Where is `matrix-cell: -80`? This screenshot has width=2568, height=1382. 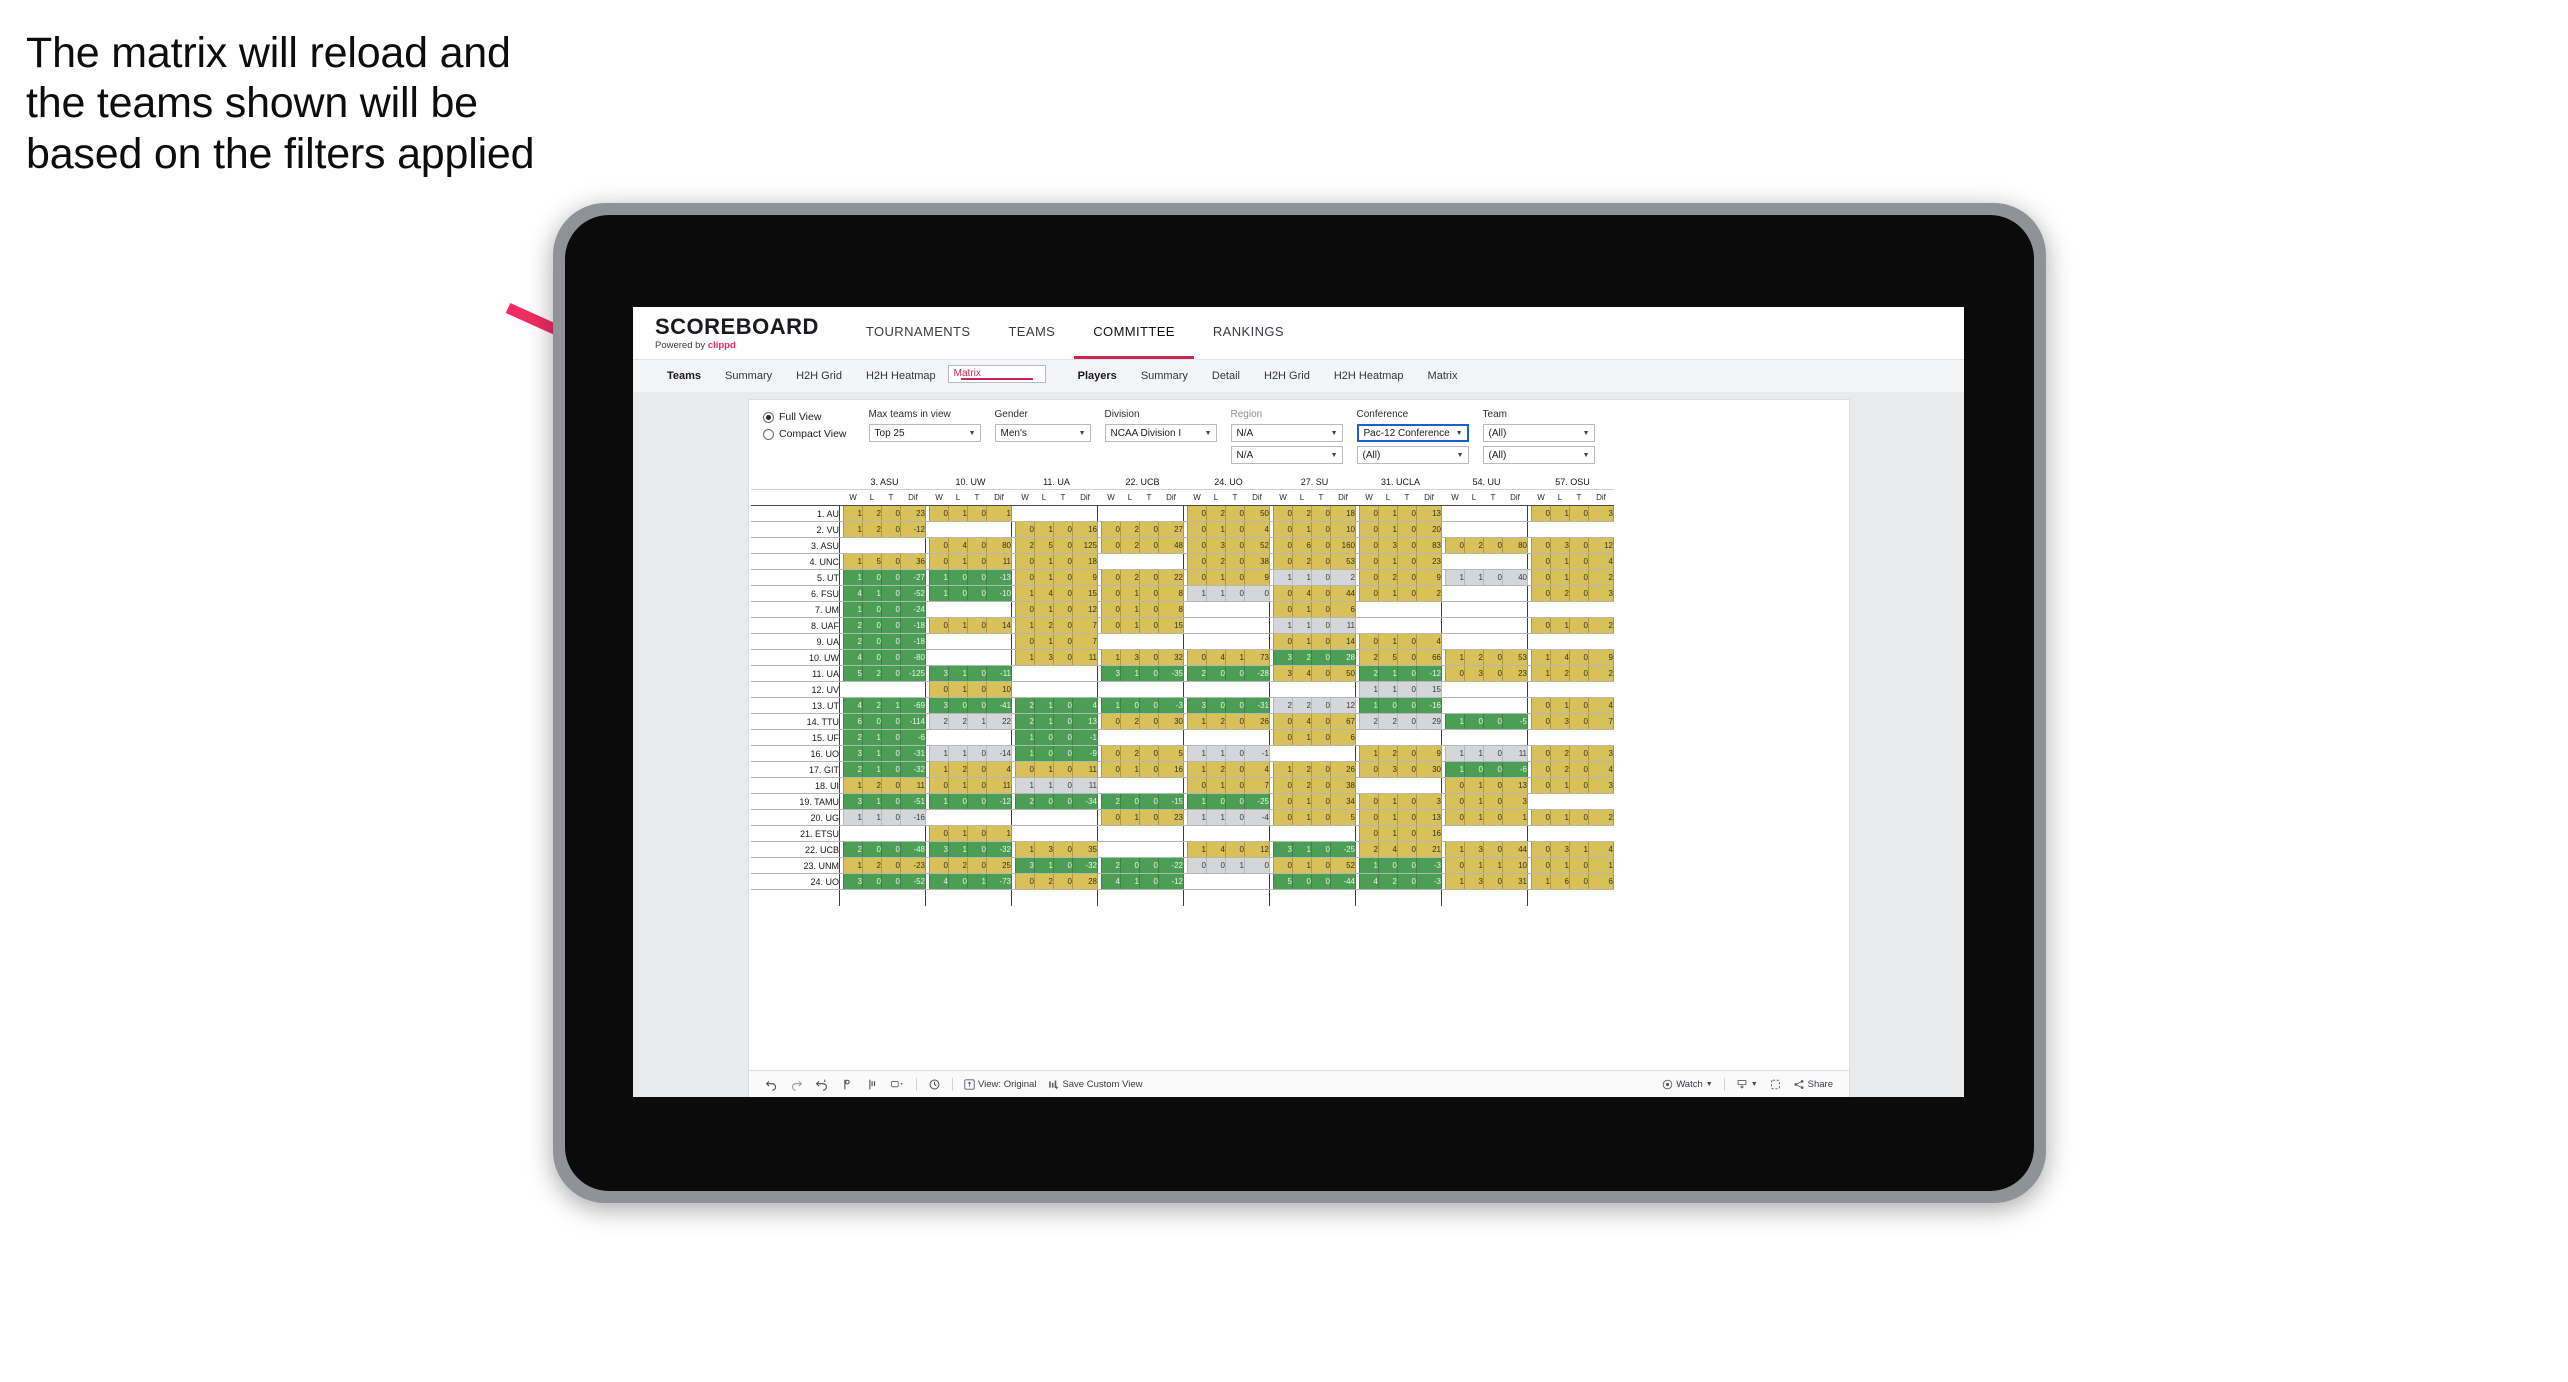 matrix-cell: -80 is located at coordinates (913, 657).